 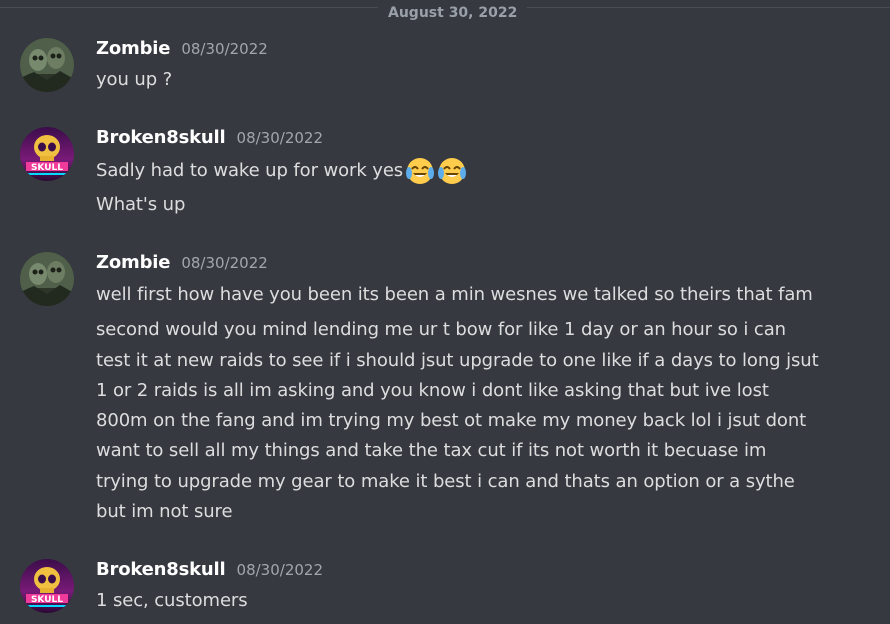 What do you see at coordinates (141, 204) in the screenshot?
I see `message-text: What's up` at bounding box center [141, 204].